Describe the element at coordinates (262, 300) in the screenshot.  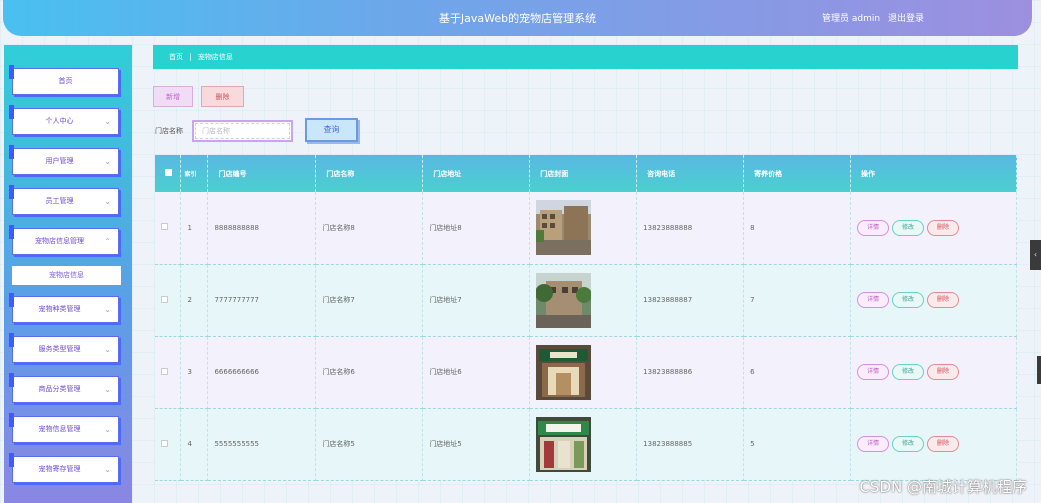
I see `cell-code: 7777777777` at that location.